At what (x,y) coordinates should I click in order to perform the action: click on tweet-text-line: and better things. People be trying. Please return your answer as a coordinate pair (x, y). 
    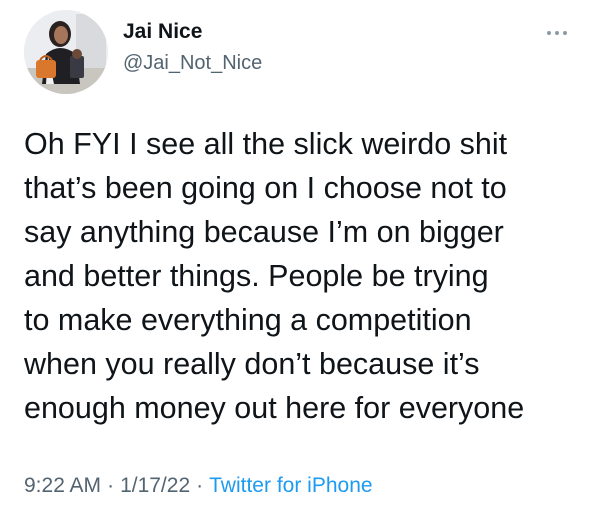
    Looking at the image, I should click on (256, 276).